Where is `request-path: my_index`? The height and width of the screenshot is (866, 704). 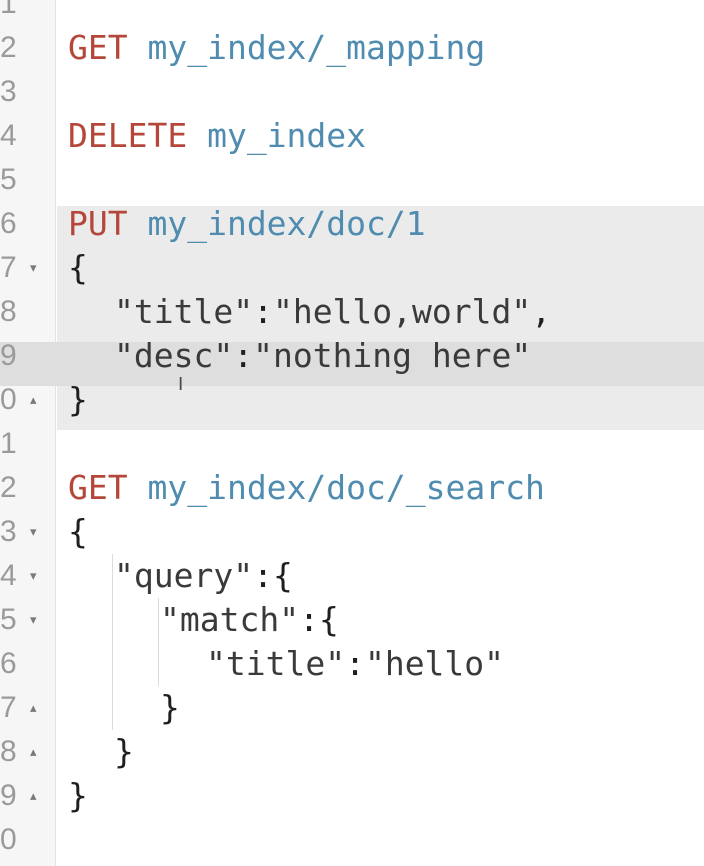 request-path: my_index is located at coordinates (277, 135).